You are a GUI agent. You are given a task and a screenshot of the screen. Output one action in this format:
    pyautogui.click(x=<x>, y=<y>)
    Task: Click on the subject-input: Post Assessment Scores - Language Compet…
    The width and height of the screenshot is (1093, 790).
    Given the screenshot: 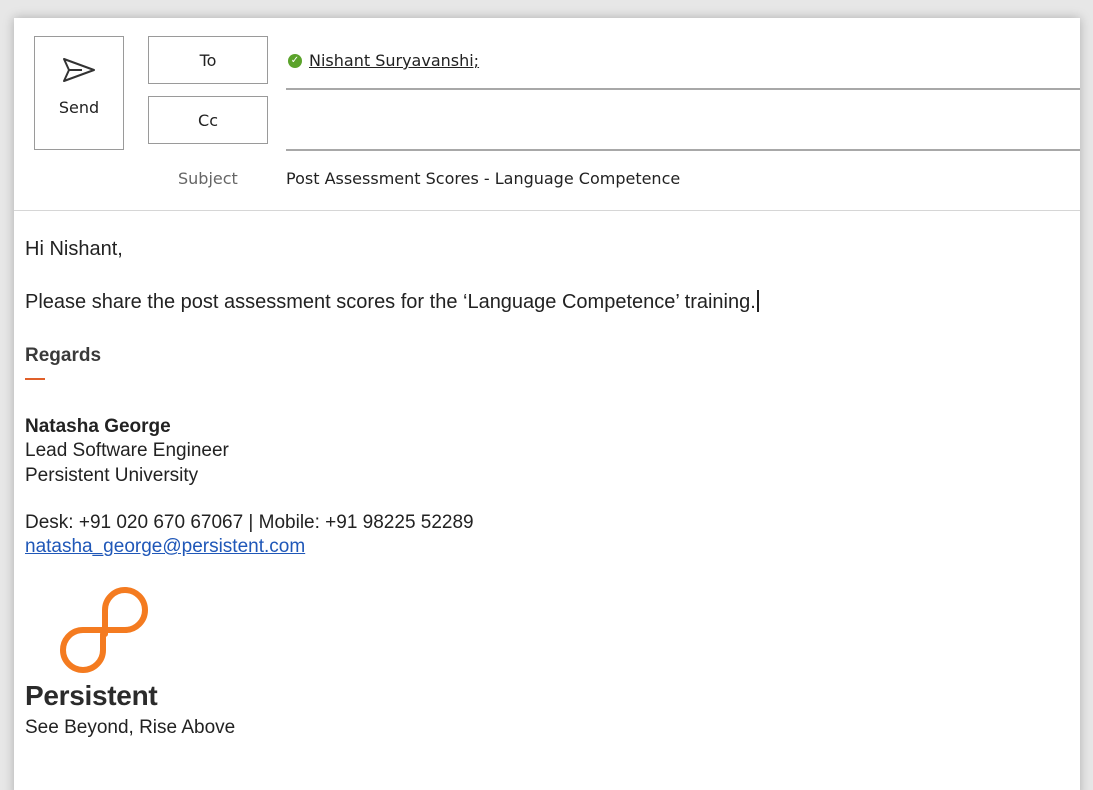 What is the action you would take?
    pyautogui.click(x=483, y=178)
    